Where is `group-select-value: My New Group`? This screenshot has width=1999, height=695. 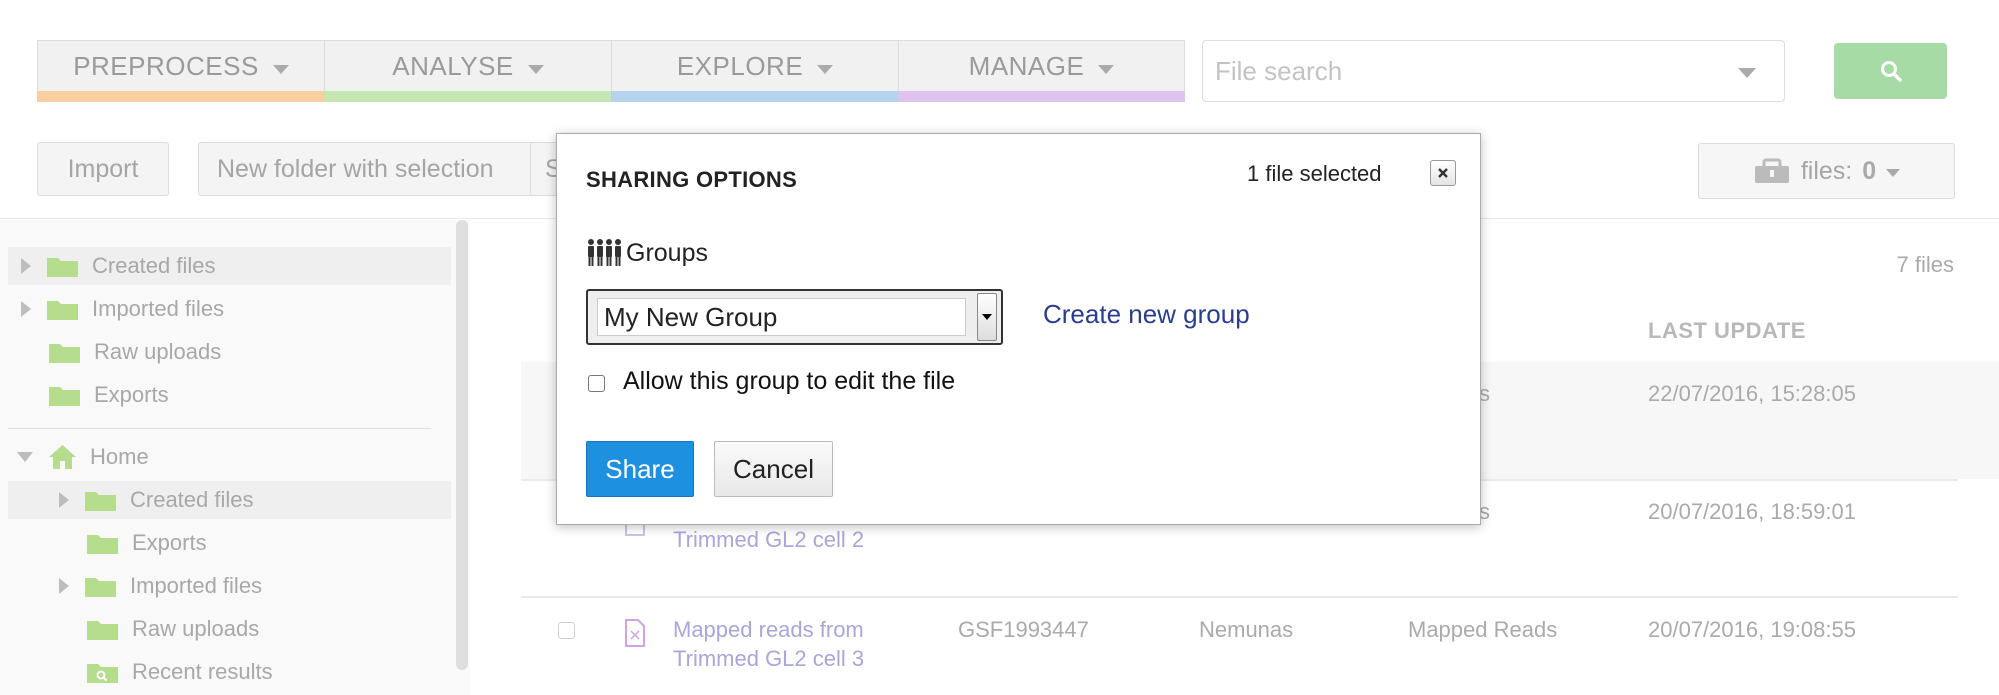 group-select-value: My New Group is located at coordinates (781, 317).